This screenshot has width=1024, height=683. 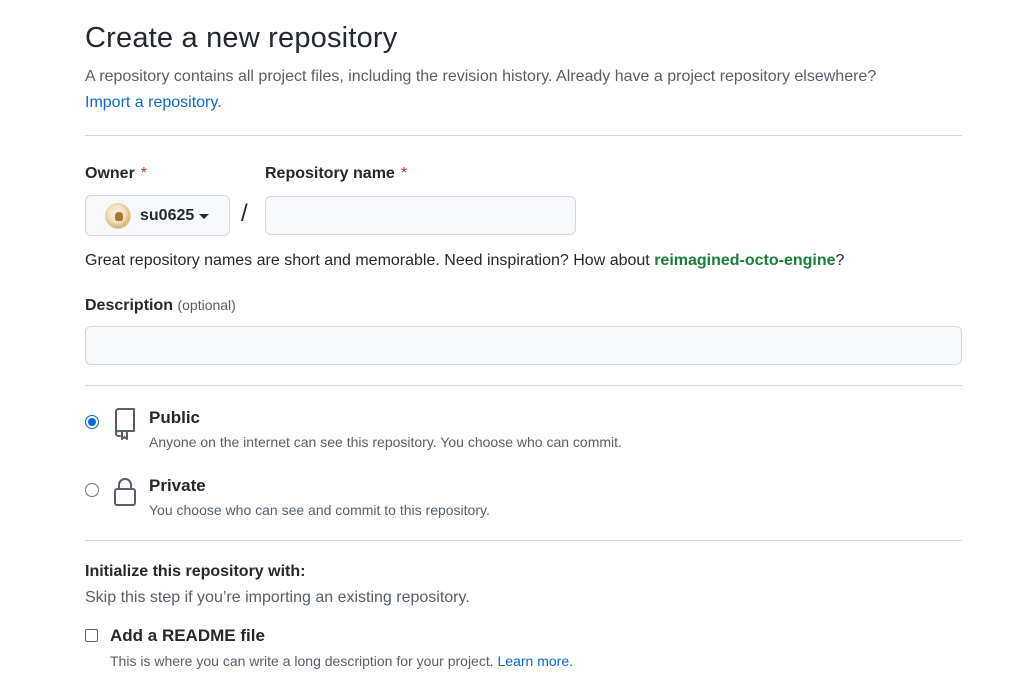 What do you see at coordinates (195, 571) in the screenshot?
I see `initialize-title: Initialize this repository with:` at bounding box center [195, 571].